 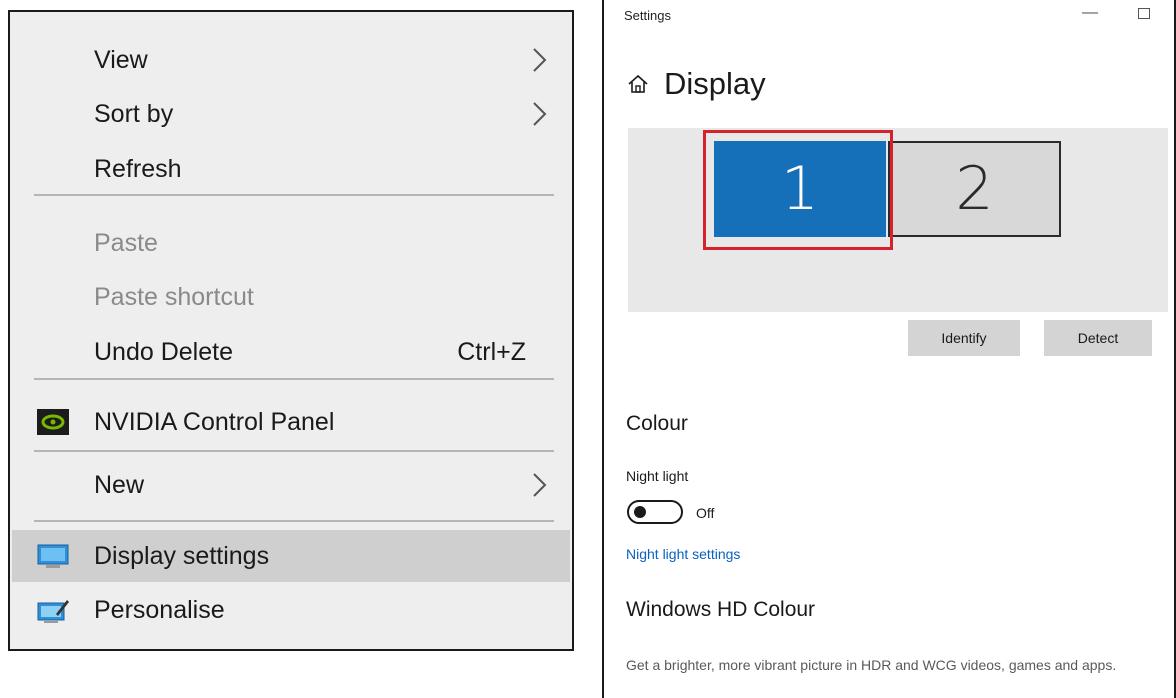 I want to click on minimize-icon: —, so click(x=1090, y=13).